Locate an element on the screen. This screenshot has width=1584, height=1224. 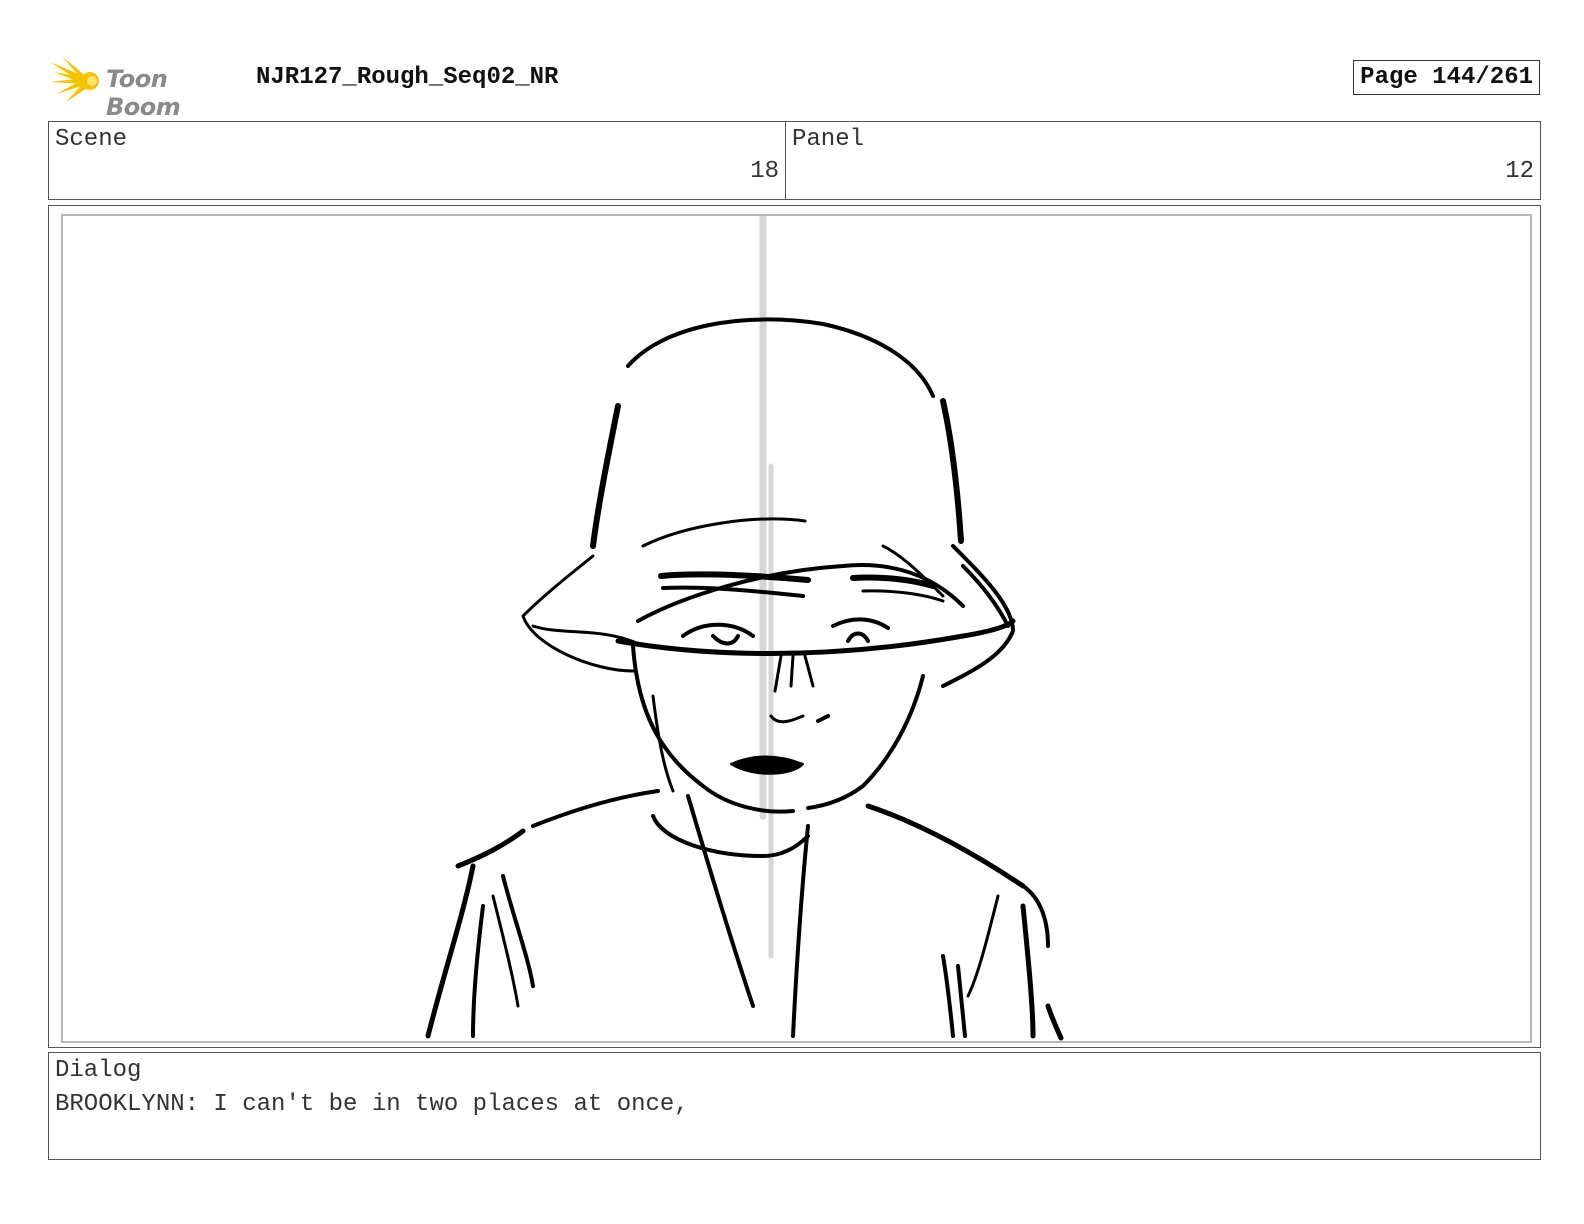
scene-cell: Scene 18 is located at coordinates (417, 160).